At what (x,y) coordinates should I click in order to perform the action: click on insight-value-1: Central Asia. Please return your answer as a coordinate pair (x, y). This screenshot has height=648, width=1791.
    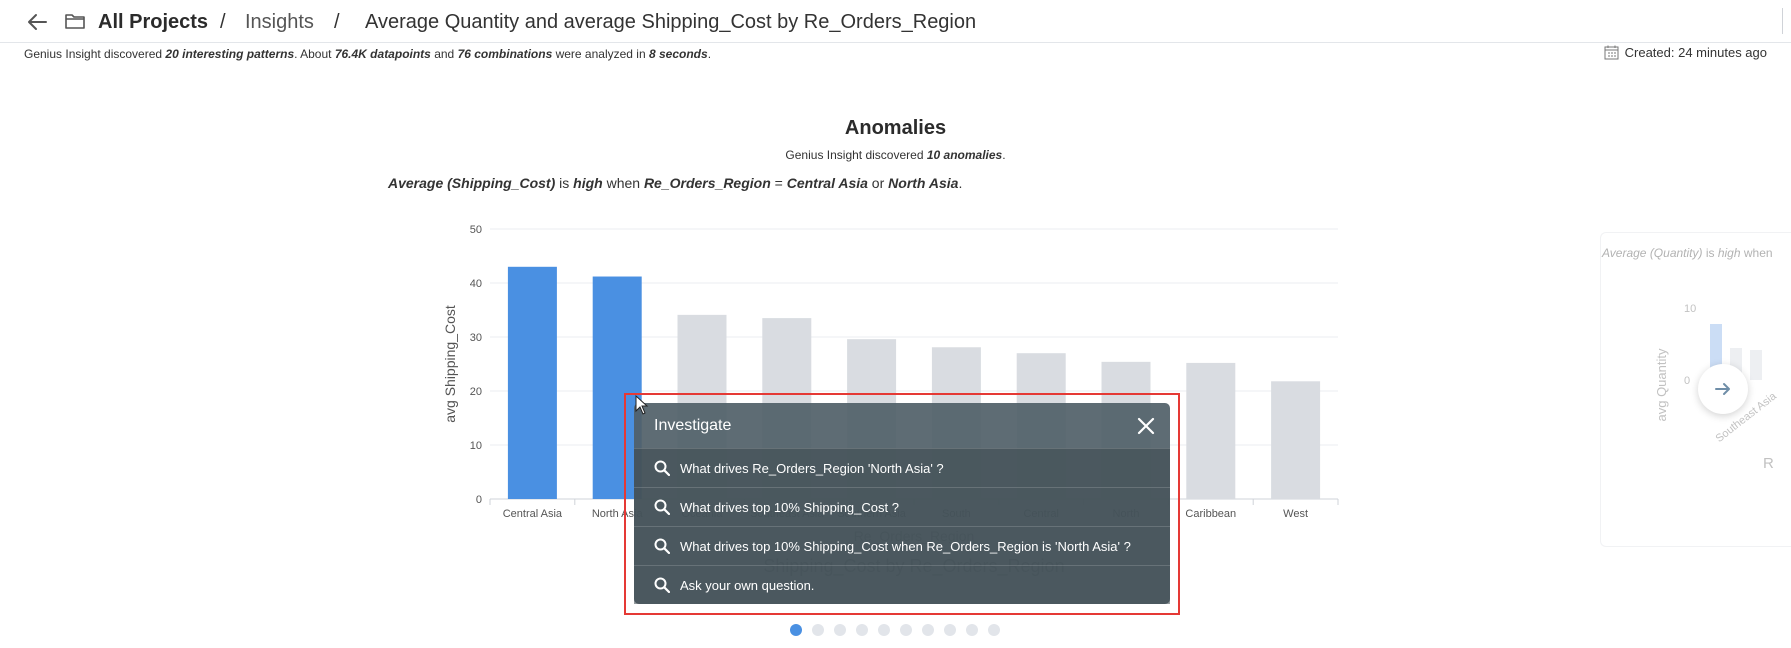
    Looking at the image, I should click on (827, 183).